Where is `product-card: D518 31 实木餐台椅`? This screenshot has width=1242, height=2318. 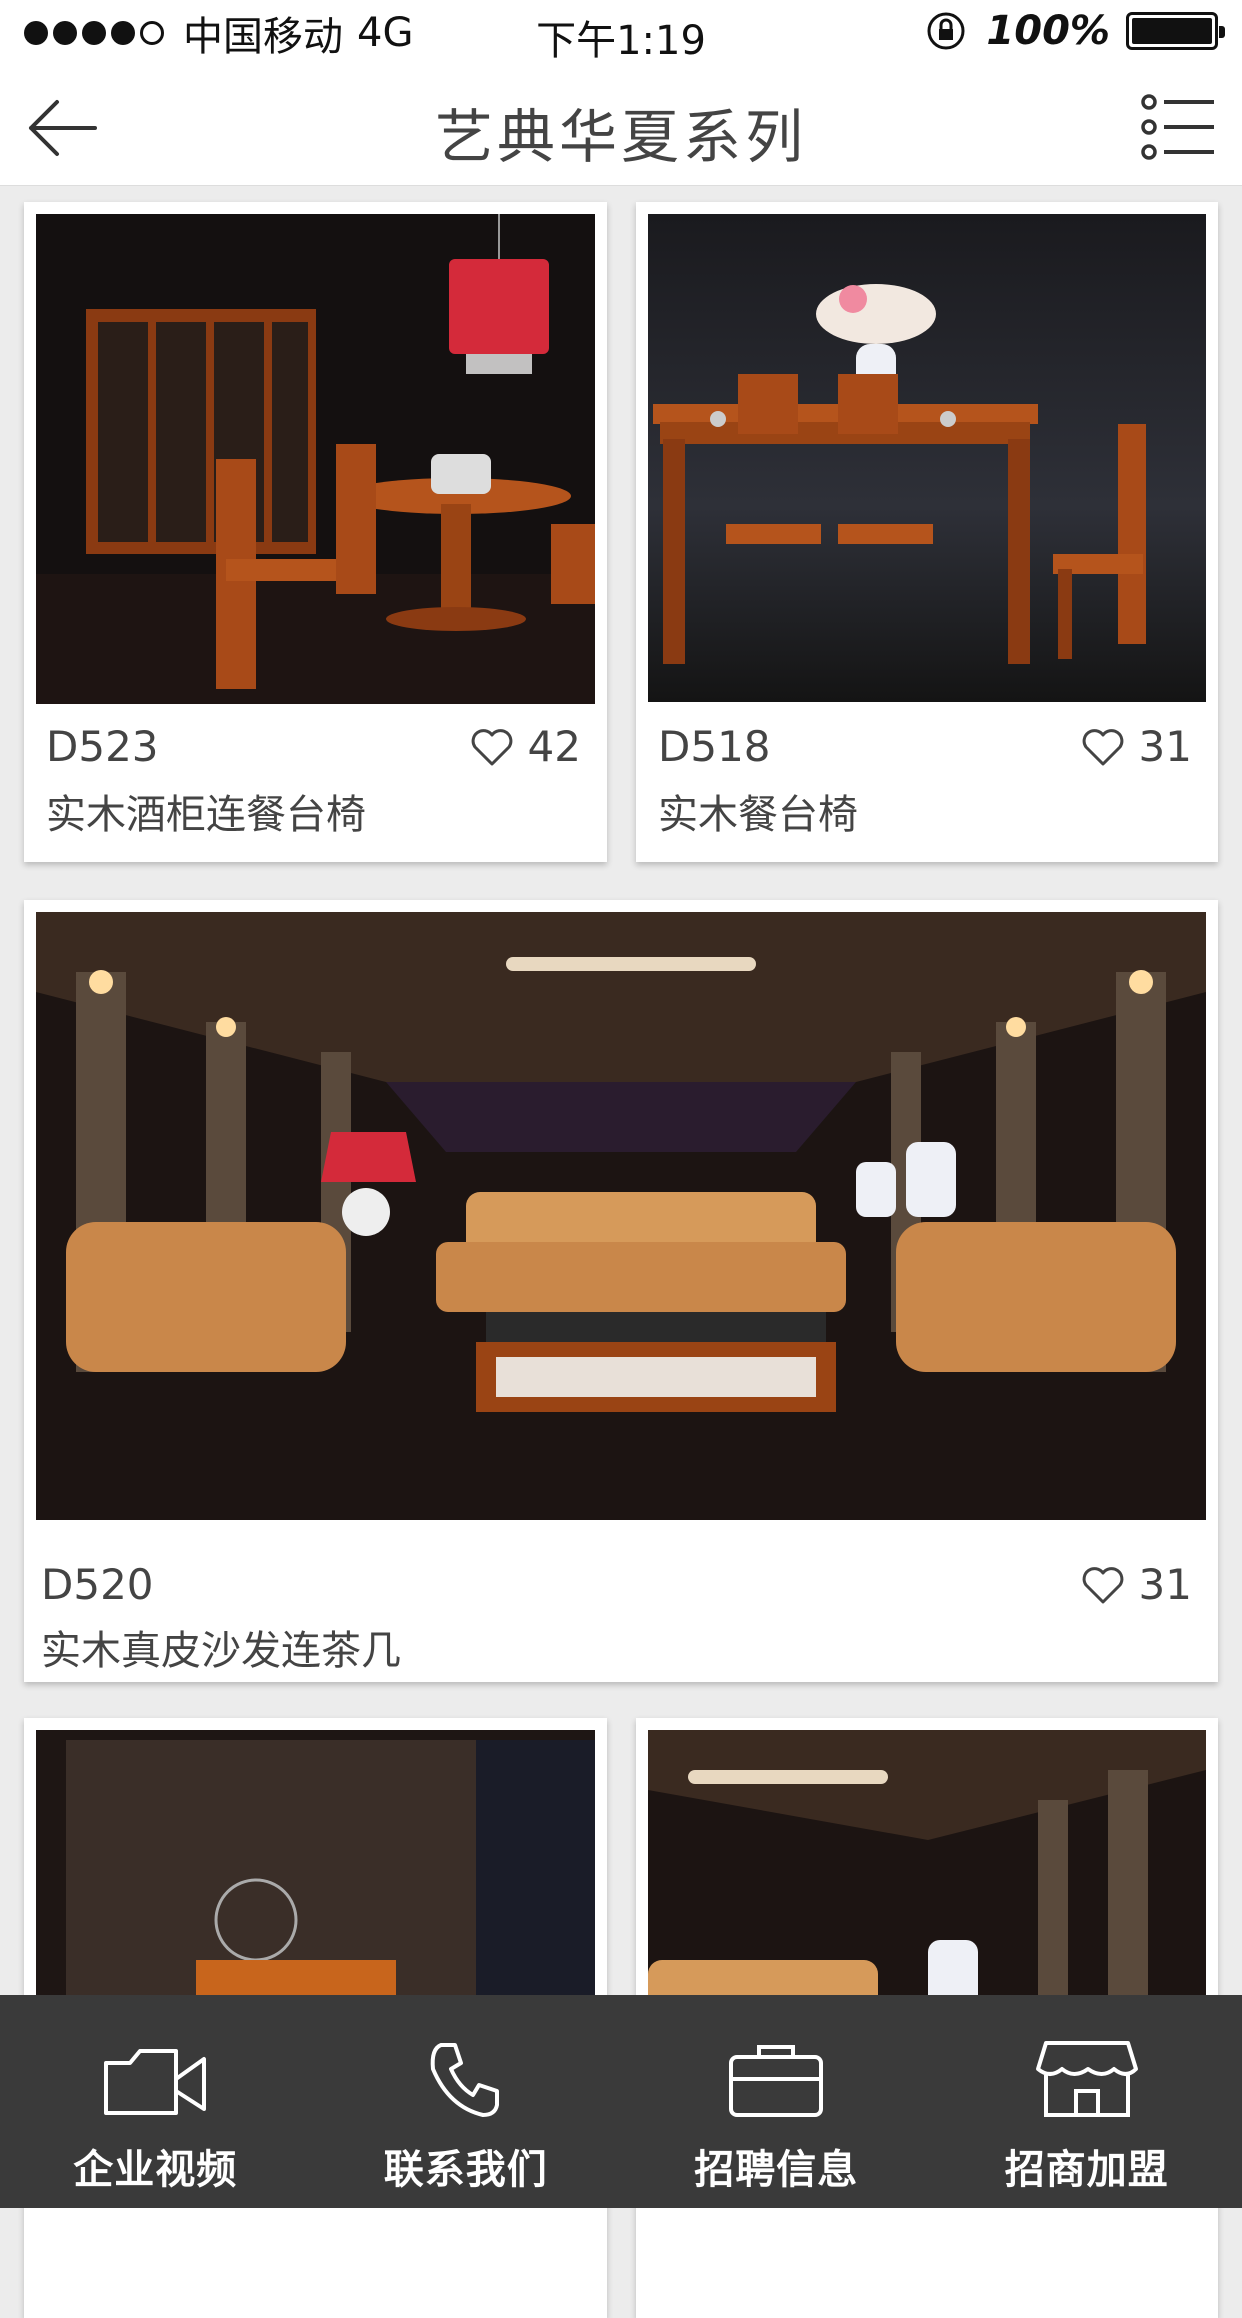 product-card: D518 31 实木餐台椅 is located at coordinates (927, 532).